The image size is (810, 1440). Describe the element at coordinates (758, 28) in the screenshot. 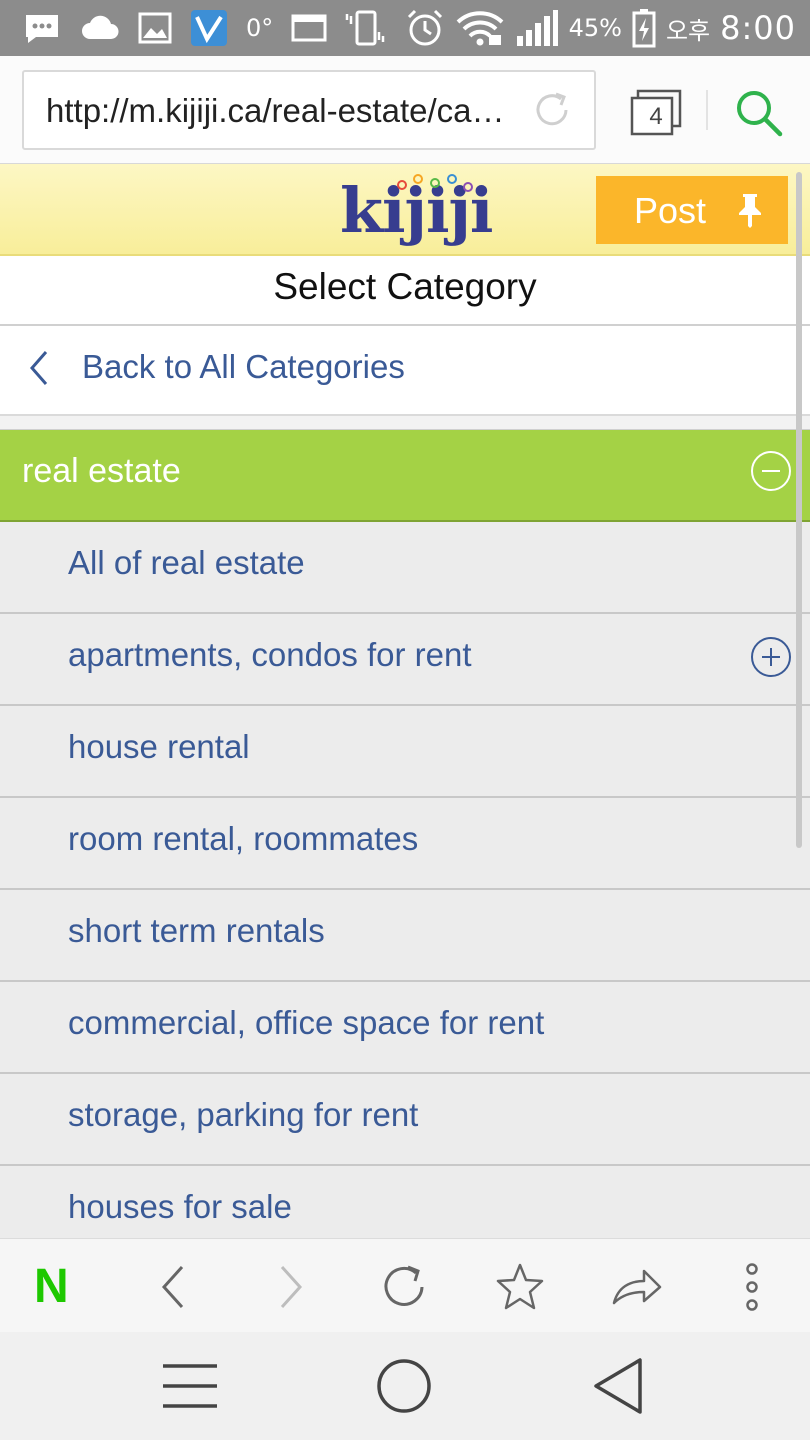

I see `clock-text: 8:00` at that location.